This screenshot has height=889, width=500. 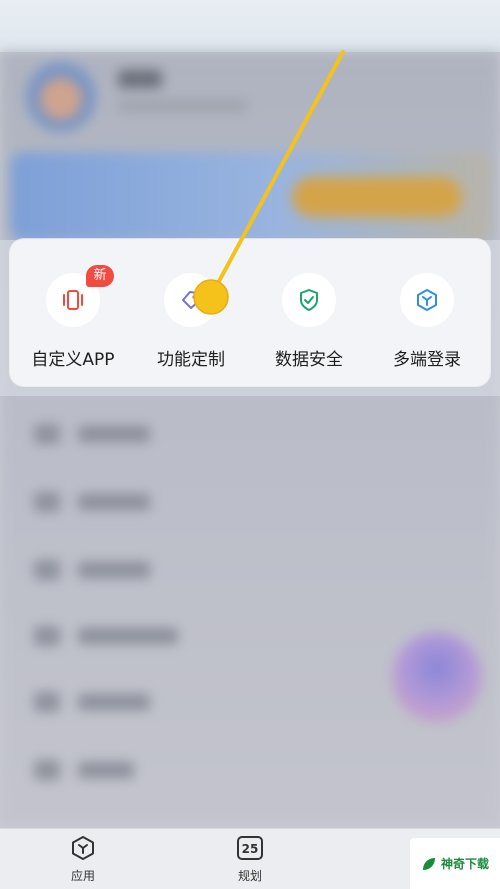 I want to click on feature-data-security: 数据安全, so click(x=309, y=321).